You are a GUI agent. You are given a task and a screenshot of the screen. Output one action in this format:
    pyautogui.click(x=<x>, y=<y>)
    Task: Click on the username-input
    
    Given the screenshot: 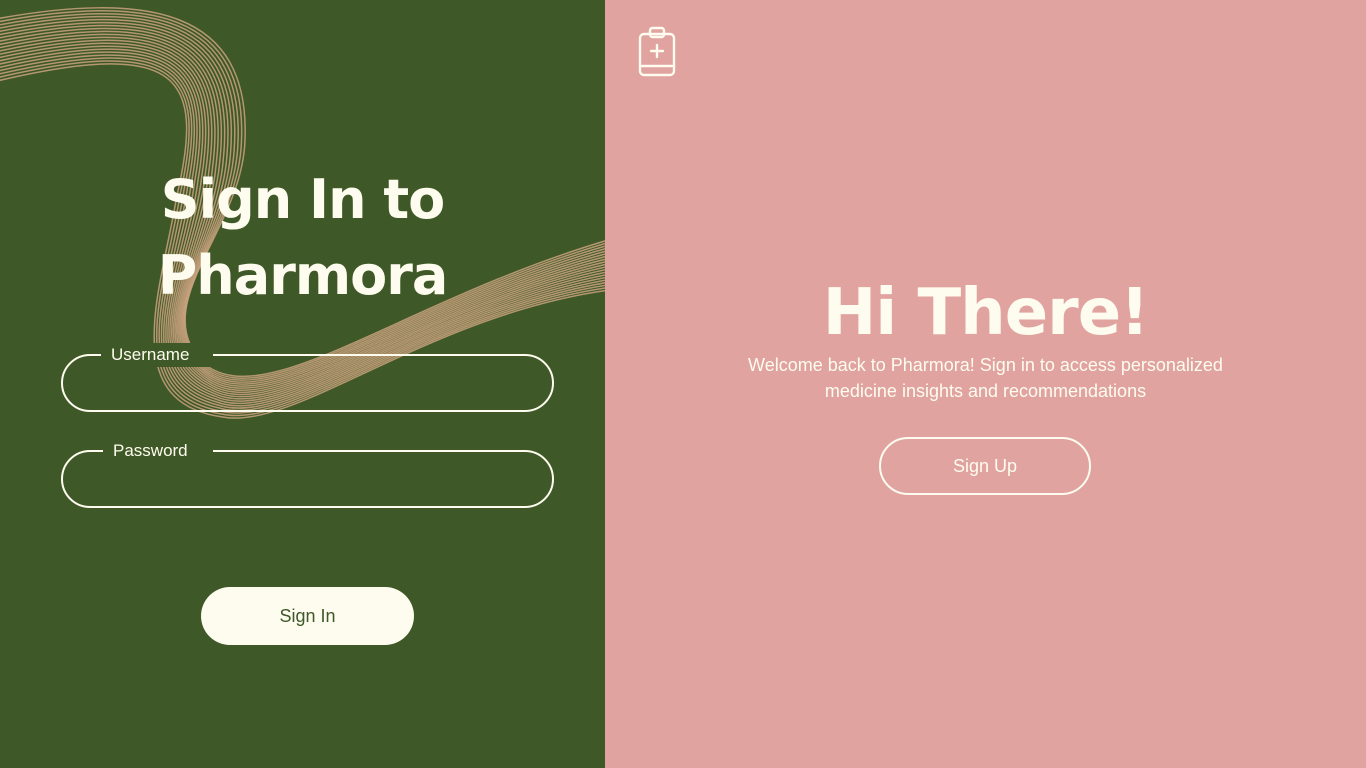 What is the action you would take?
    pyautogui.click(x=307, y=383)
    